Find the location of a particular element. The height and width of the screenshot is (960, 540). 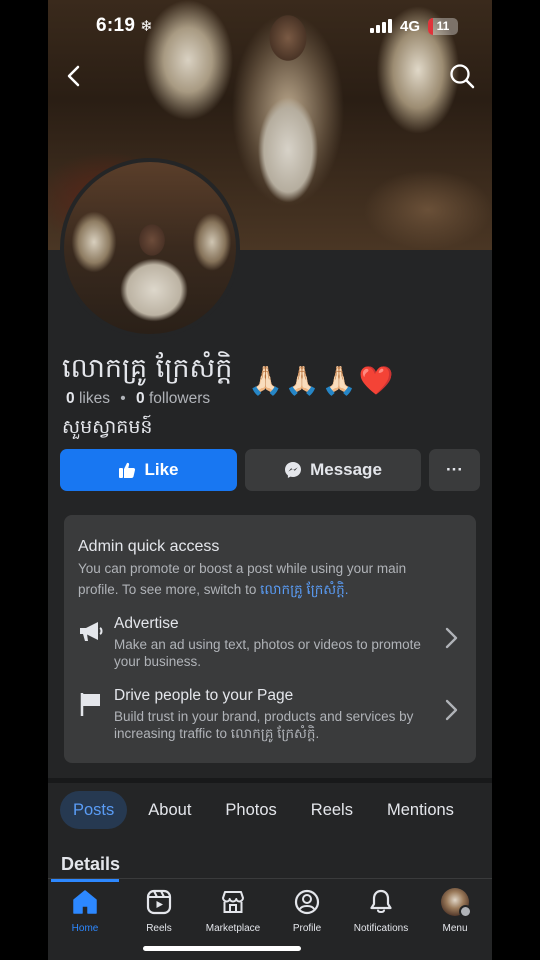

section-divider is located at coordinates (270, 780).